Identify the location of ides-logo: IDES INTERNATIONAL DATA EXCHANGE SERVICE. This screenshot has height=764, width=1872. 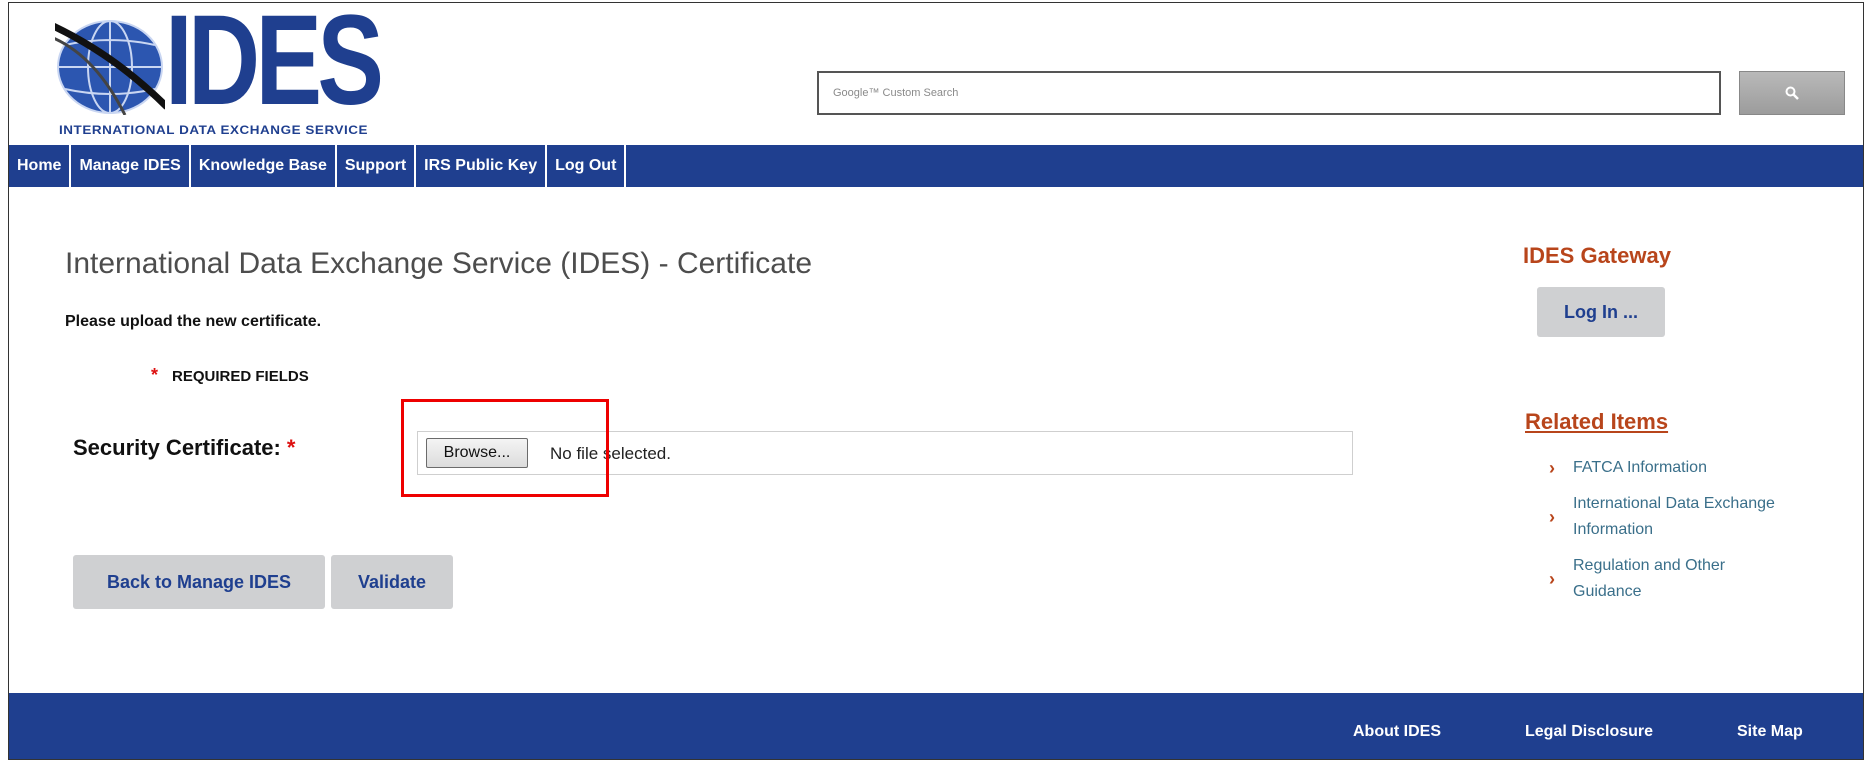
(219, 71).